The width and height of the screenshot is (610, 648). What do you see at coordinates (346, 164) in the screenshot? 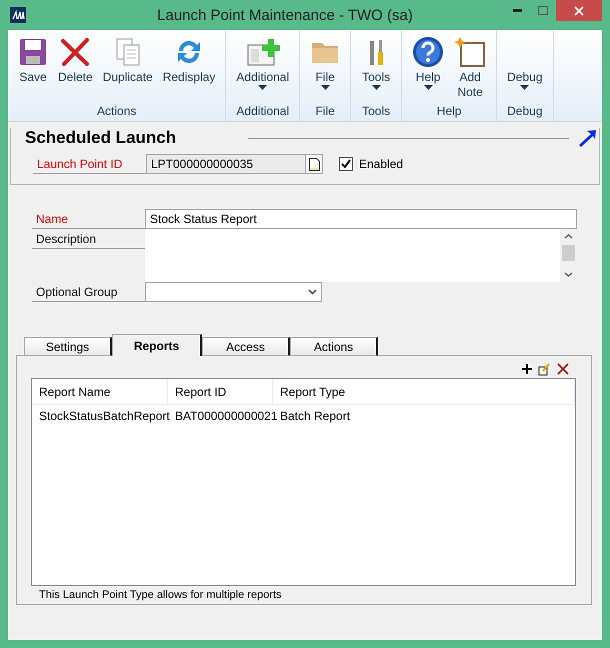
I see `enabled-checkbox` at bounding box center [346, 164].